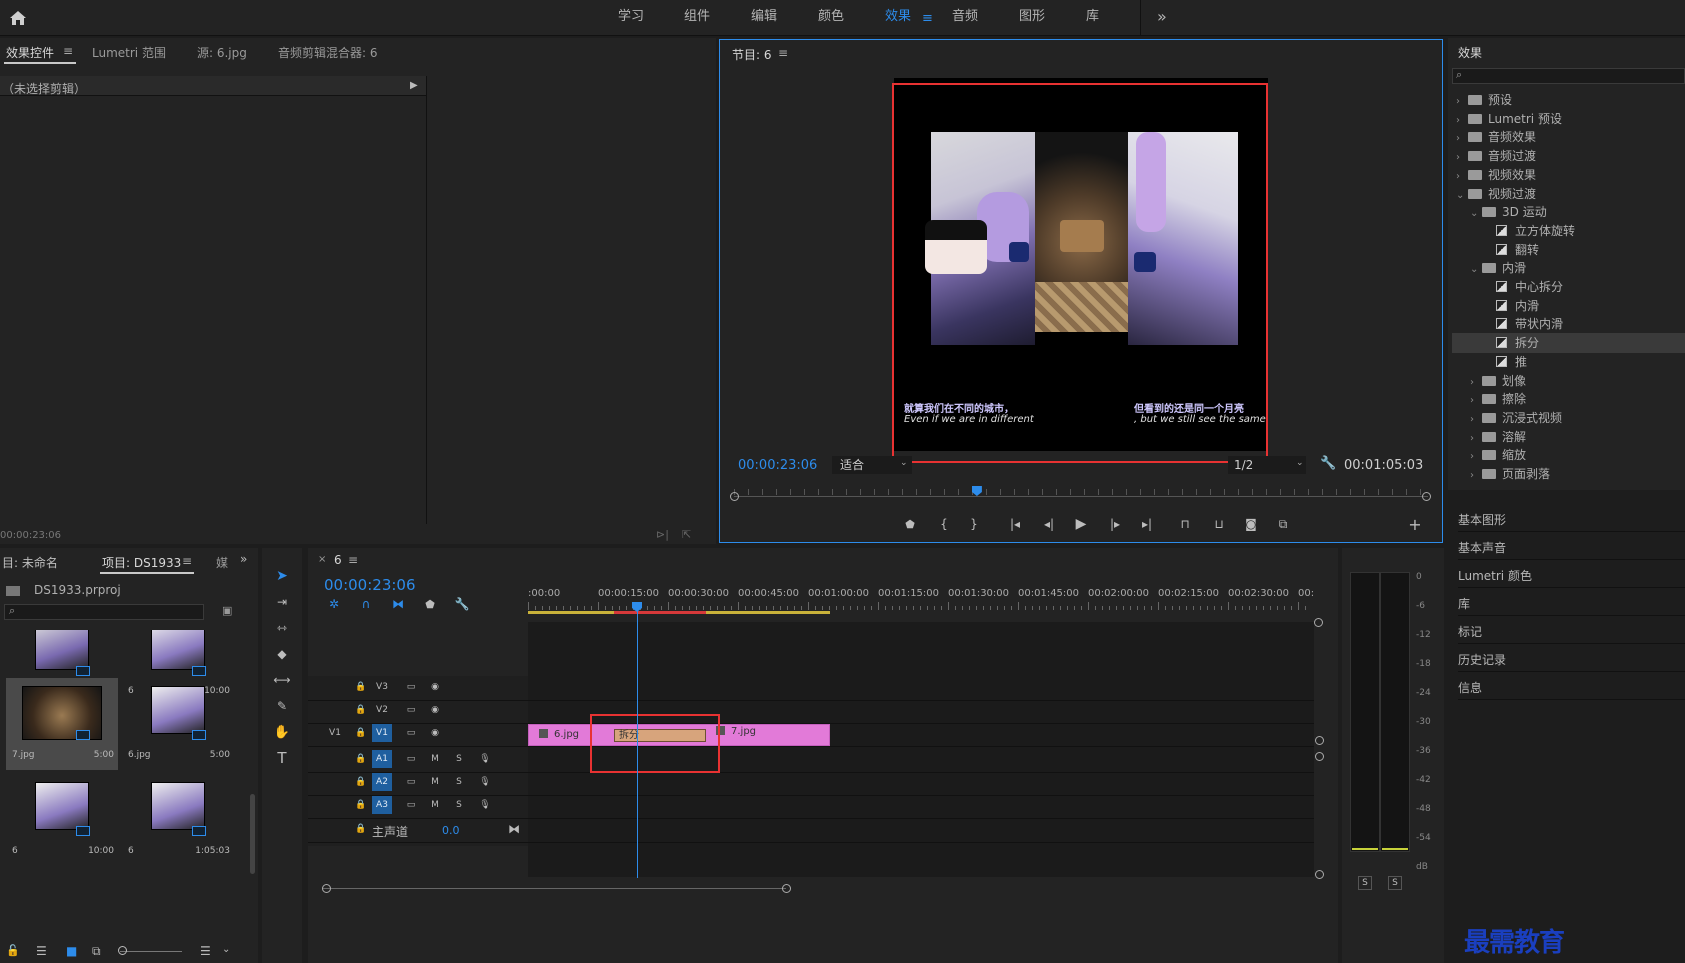 The image size is (1685, 963). I want to click on program-timecode: 00:00:23:06, so click(777, 465).